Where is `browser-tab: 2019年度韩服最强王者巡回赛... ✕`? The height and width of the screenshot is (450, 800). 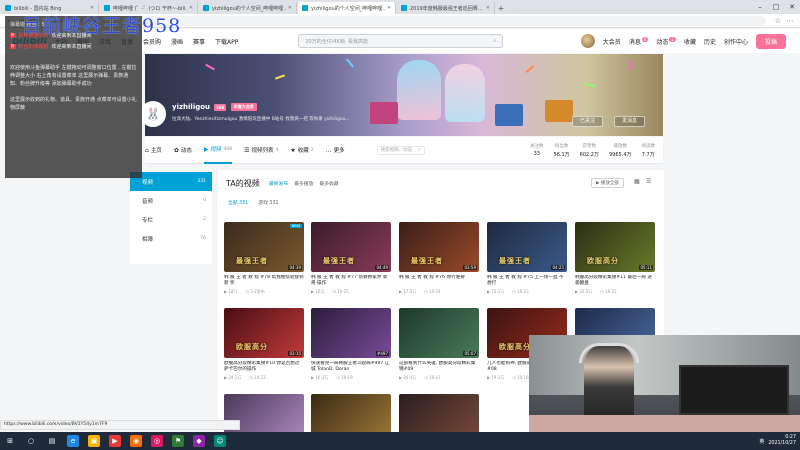 browser-tab: 2019年度韩服最强王者巡回赛... ✕ is located at coordinates (446, 8).